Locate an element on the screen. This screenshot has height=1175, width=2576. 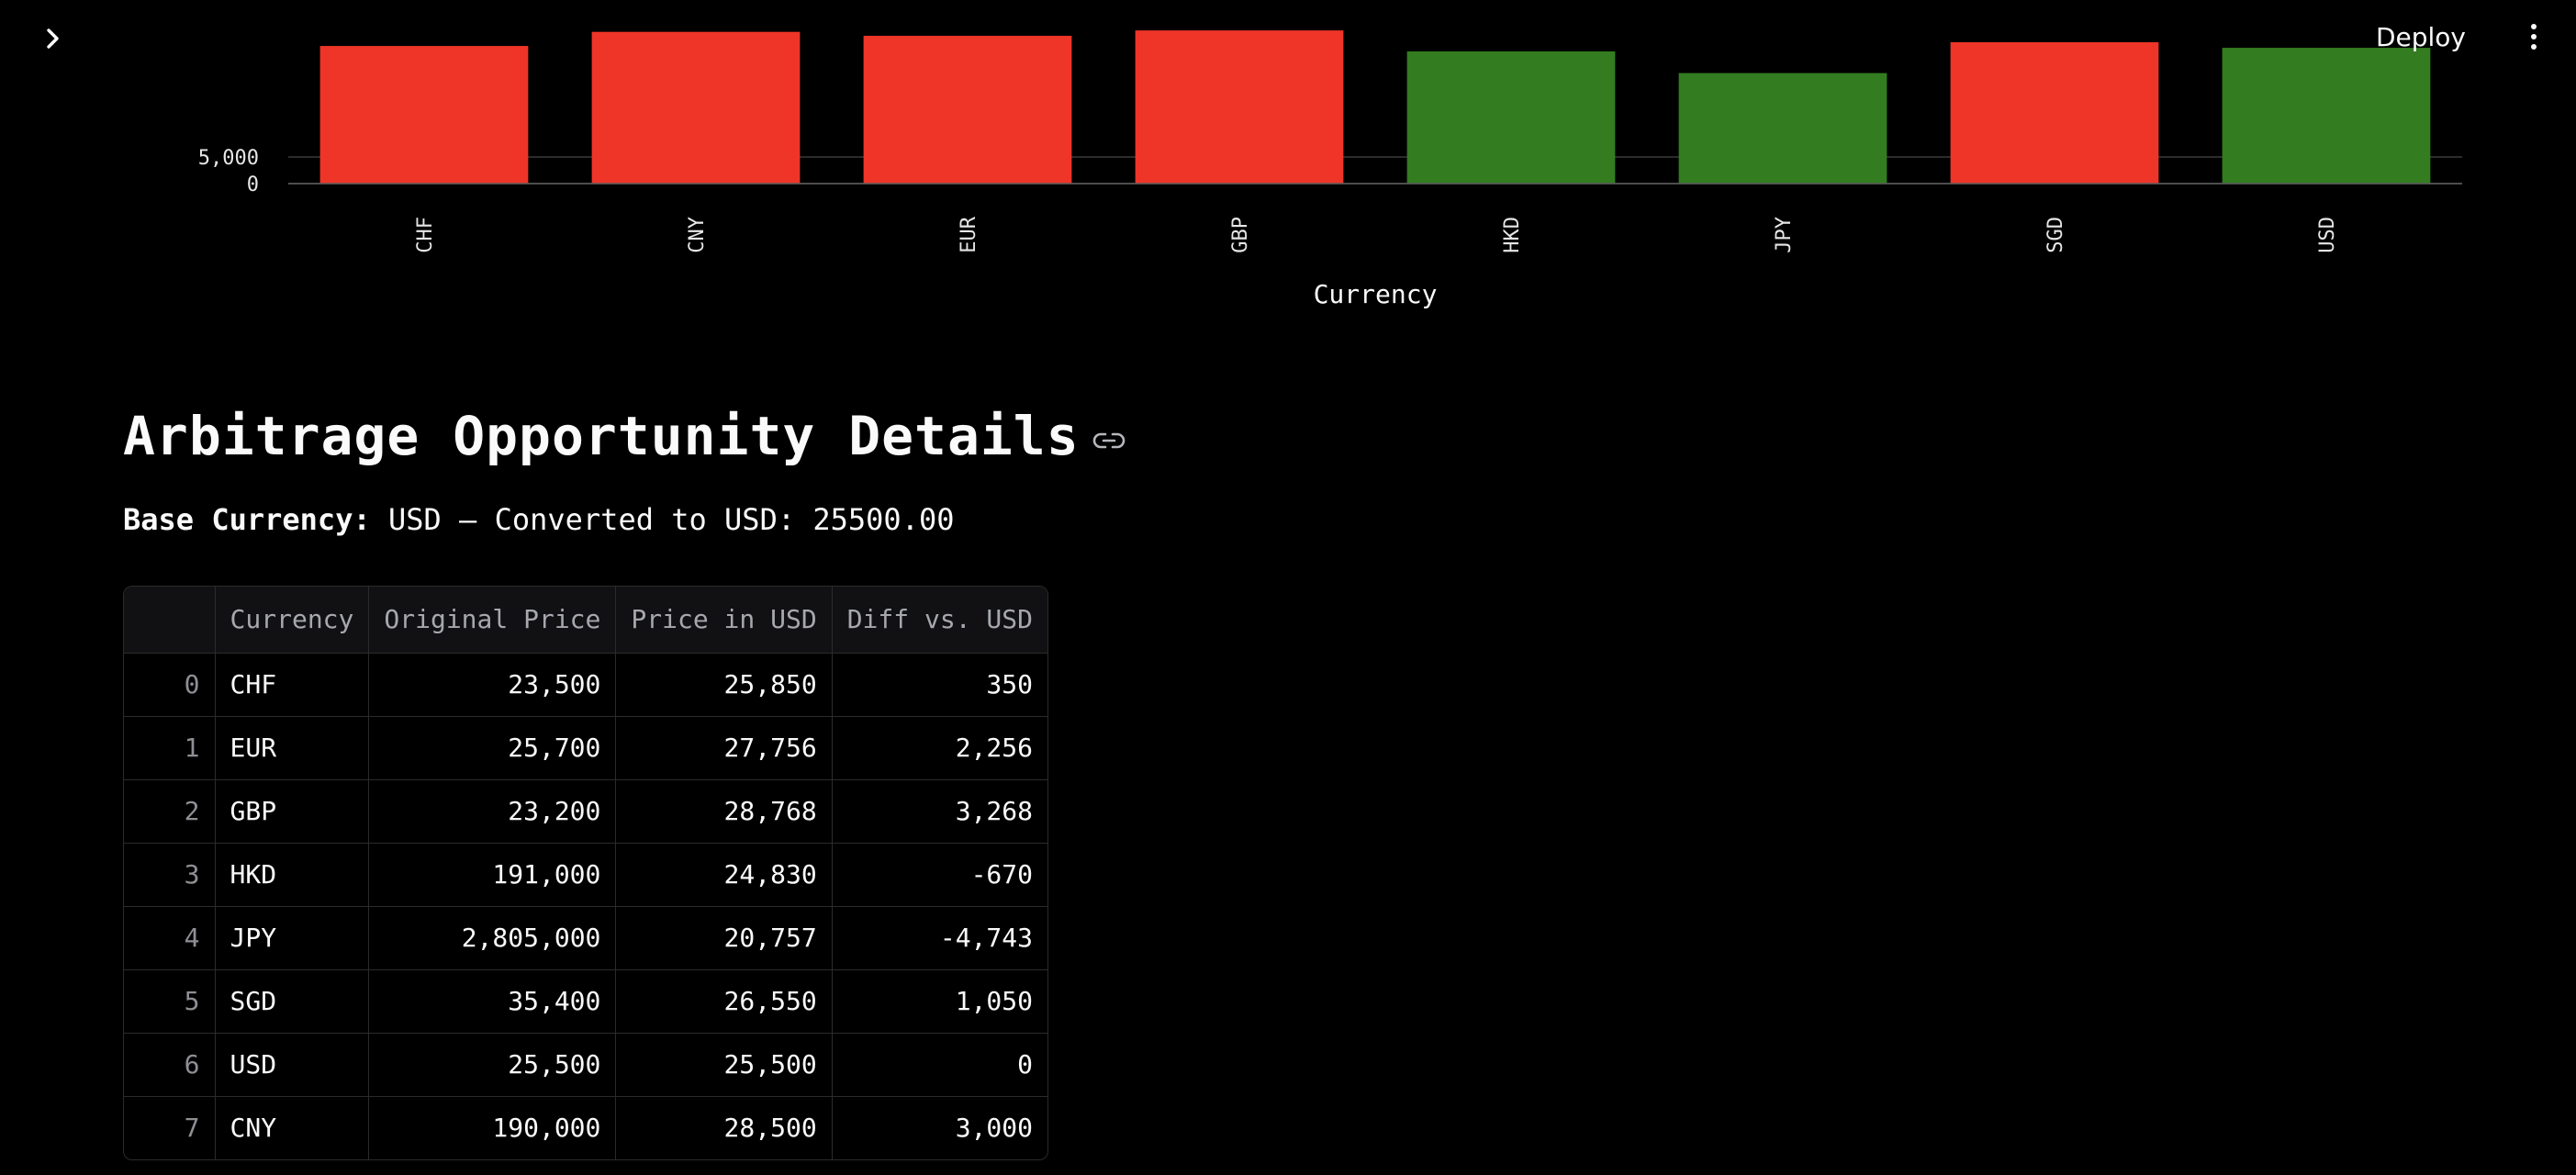
row-index: 2 is located at coordinates (170, 811).